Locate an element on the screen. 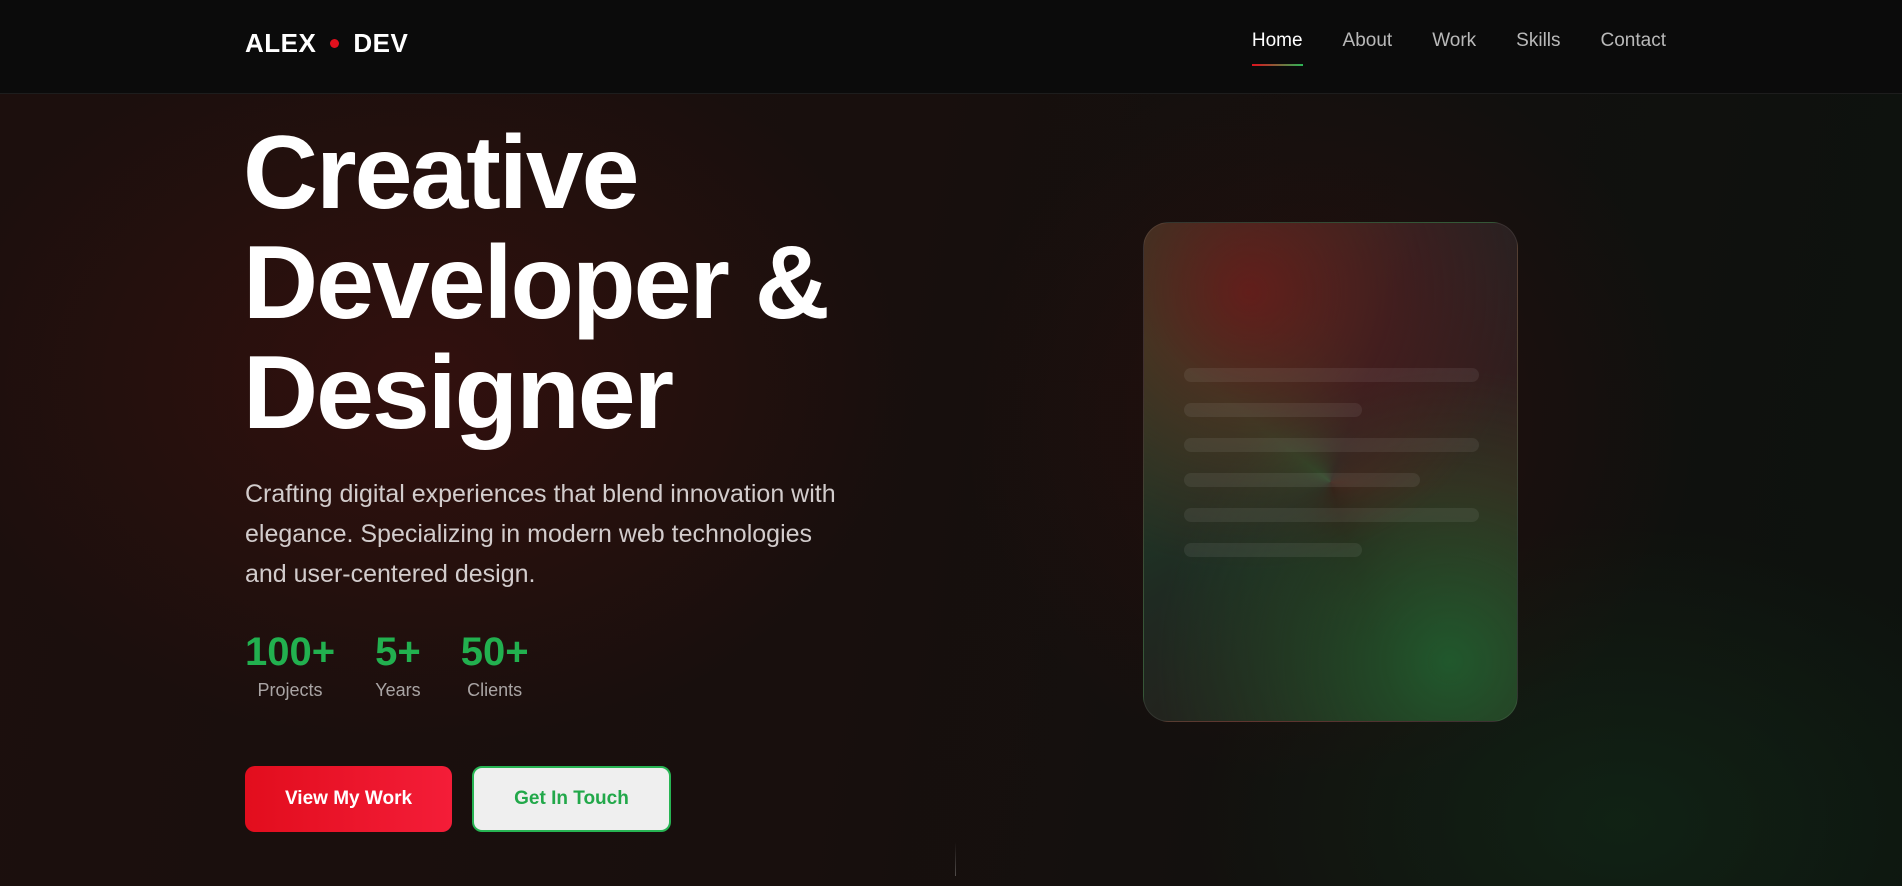 Image resolution: width=1902 pixels, height=886 pixels. stat-projects: 100+ Projects is located at coordinates (290, 664).